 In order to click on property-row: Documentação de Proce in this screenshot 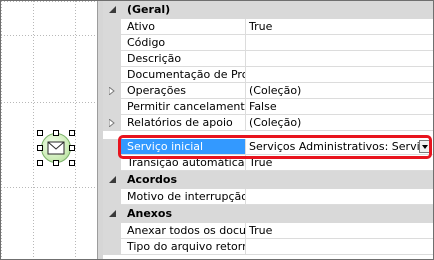, I will do `click(268, 75)`.